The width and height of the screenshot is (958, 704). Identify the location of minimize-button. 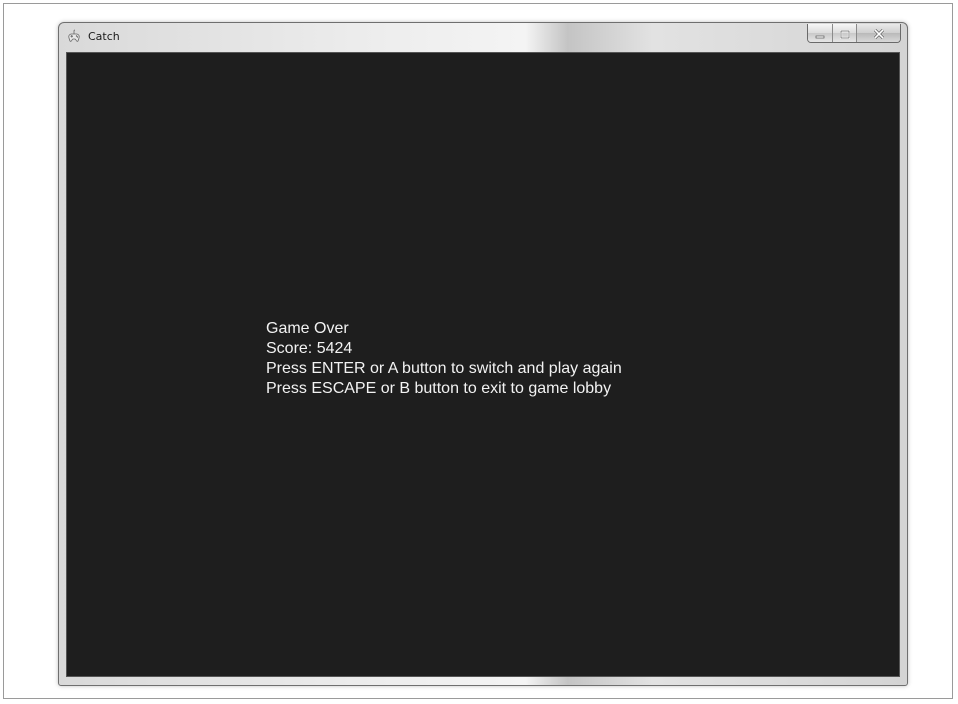
(820, 33).